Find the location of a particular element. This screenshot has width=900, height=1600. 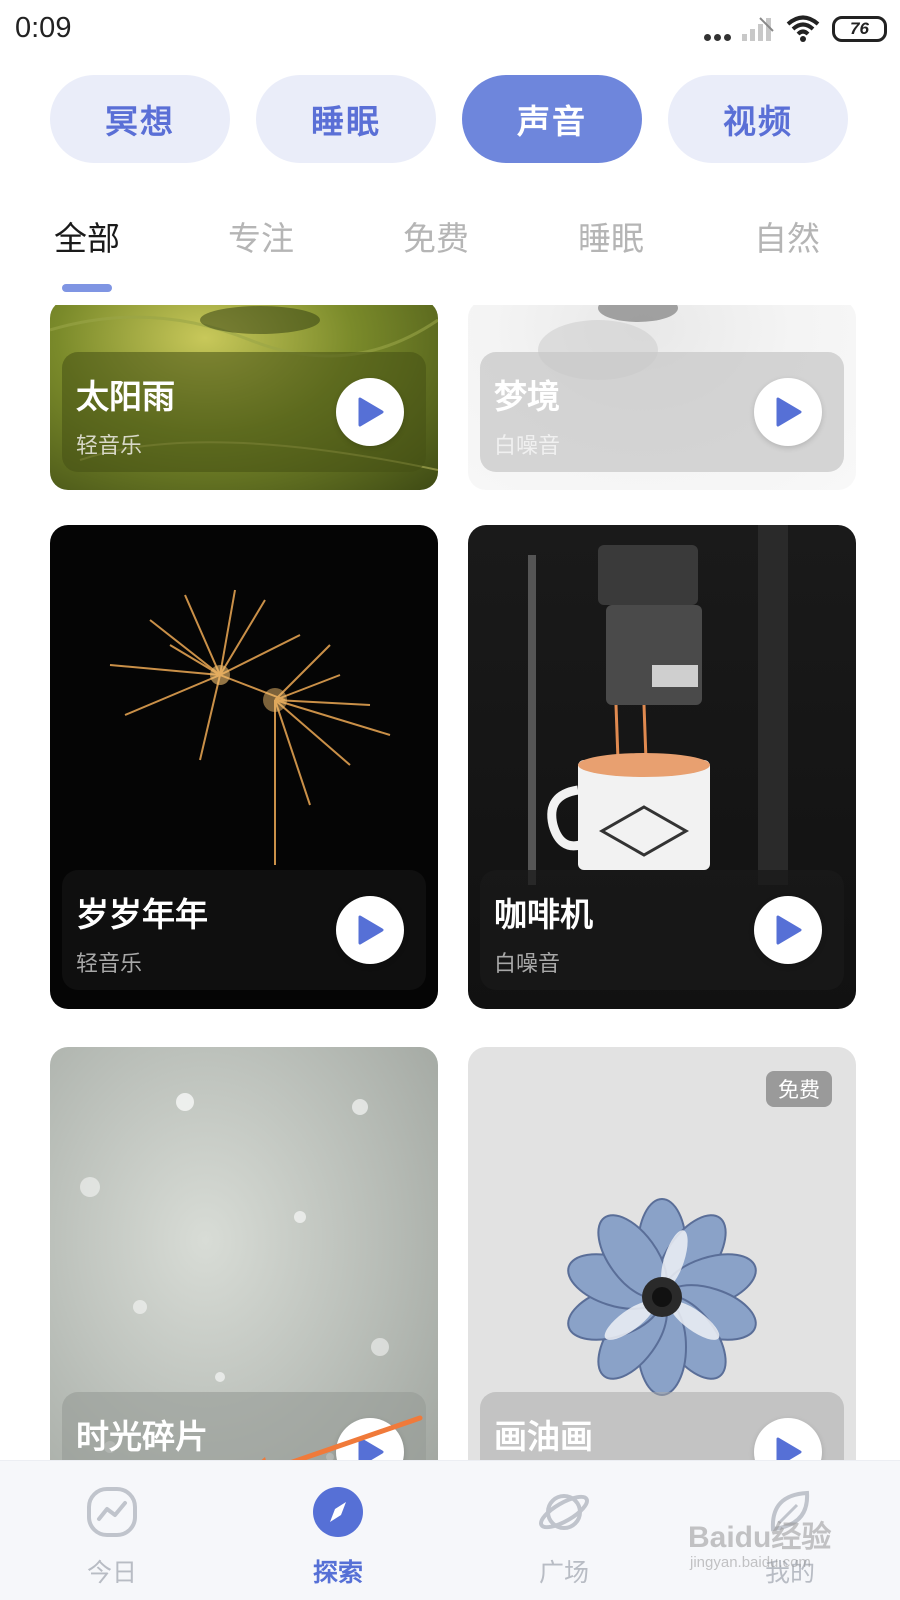

sound-card-fireworks: 岁岁年年 轻音乐 is located at coordinates (244, 767).